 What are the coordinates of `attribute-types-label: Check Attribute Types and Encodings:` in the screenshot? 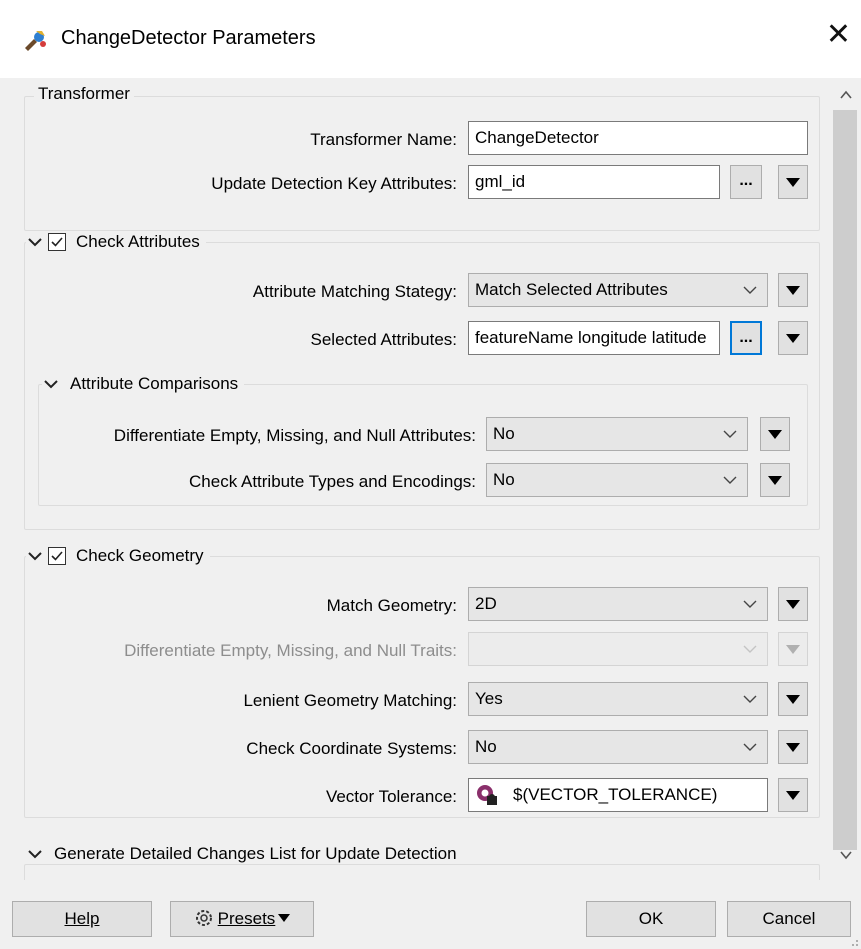 It's located at (332, 481).